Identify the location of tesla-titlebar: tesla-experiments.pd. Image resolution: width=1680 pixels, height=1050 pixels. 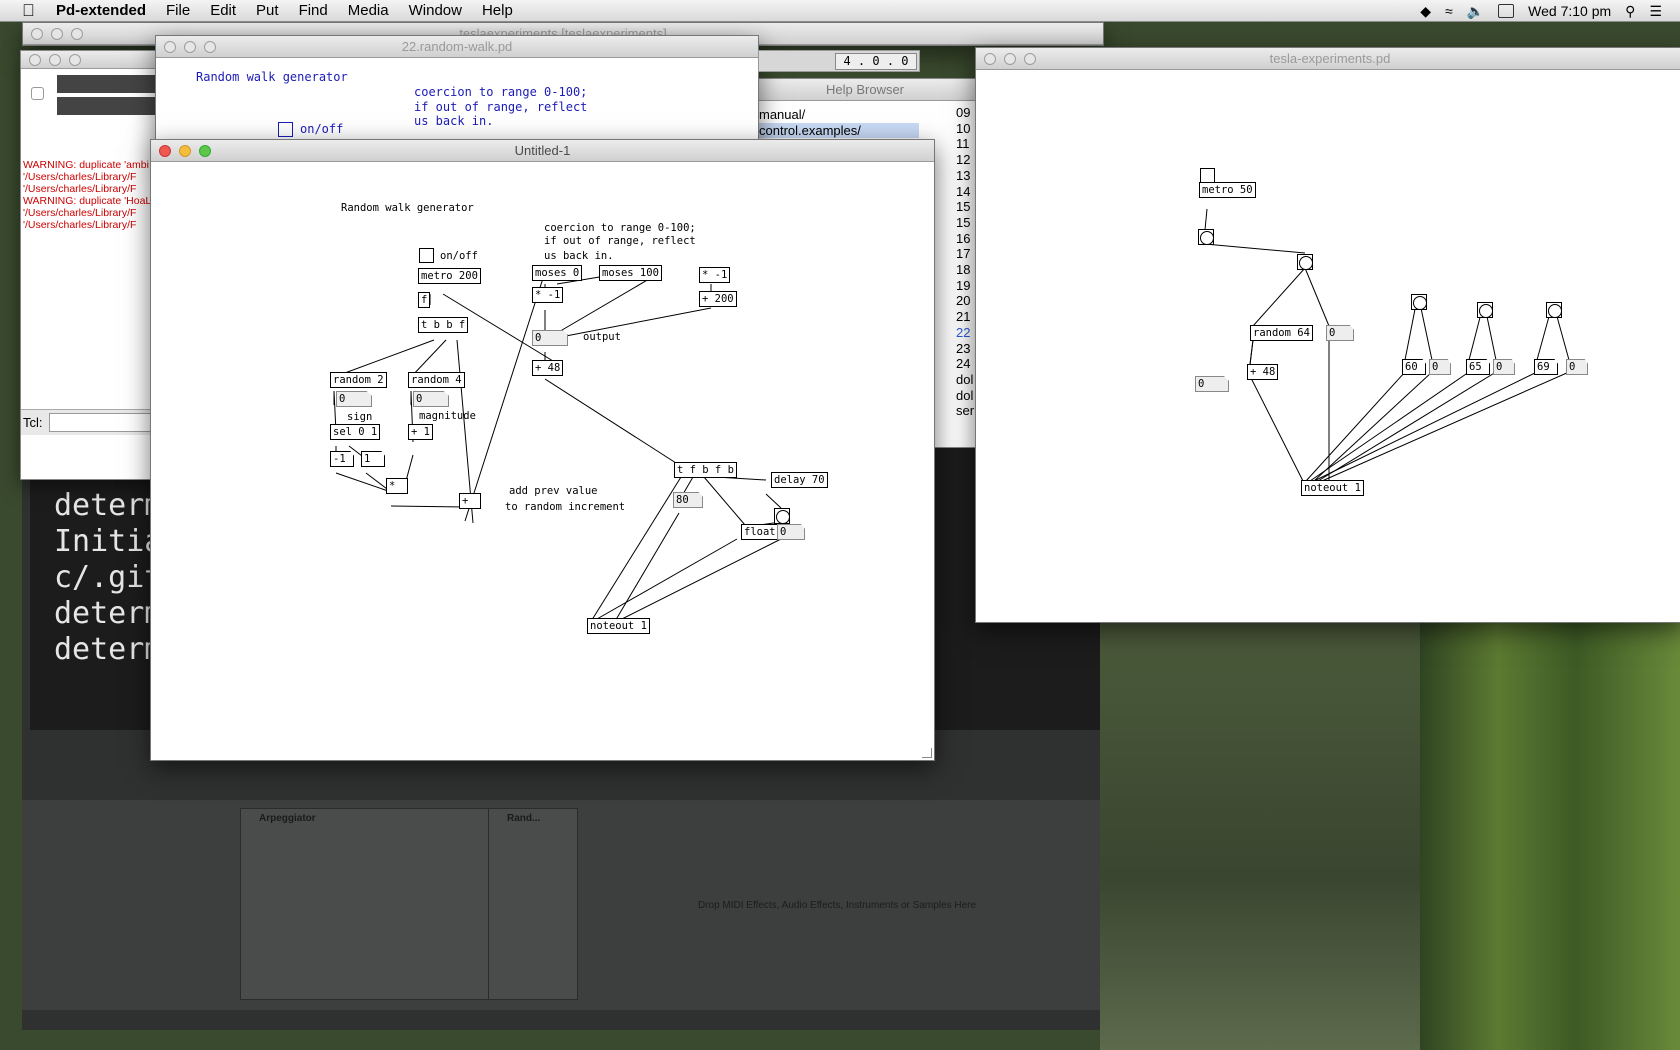
(1328, 59).